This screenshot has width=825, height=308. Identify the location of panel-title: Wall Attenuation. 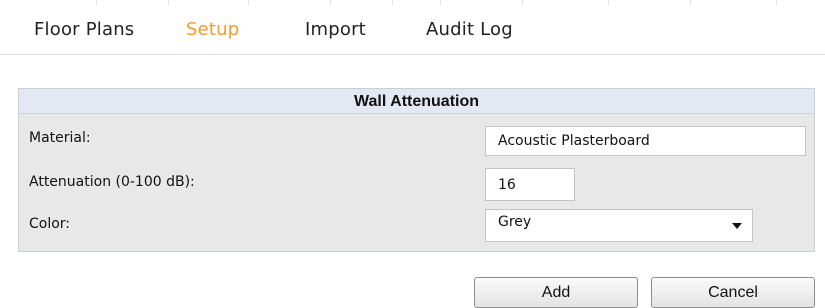
(416, 101).